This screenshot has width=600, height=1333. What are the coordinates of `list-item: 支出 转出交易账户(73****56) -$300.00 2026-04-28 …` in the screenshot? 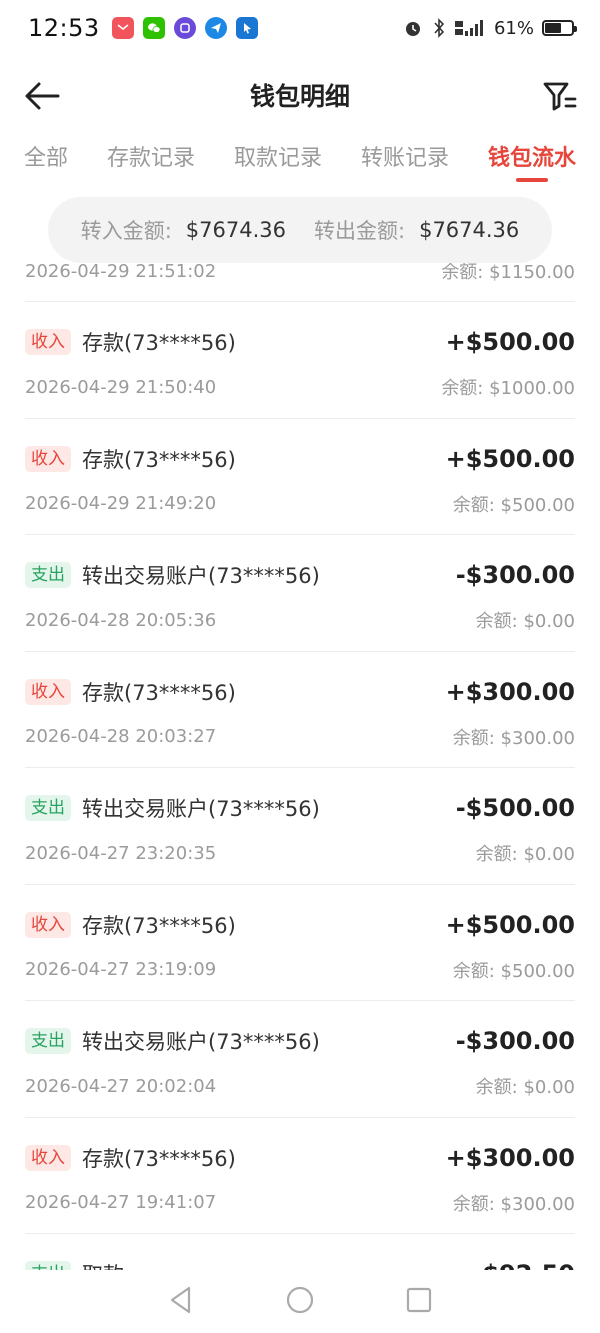 It's located at (300, 593).